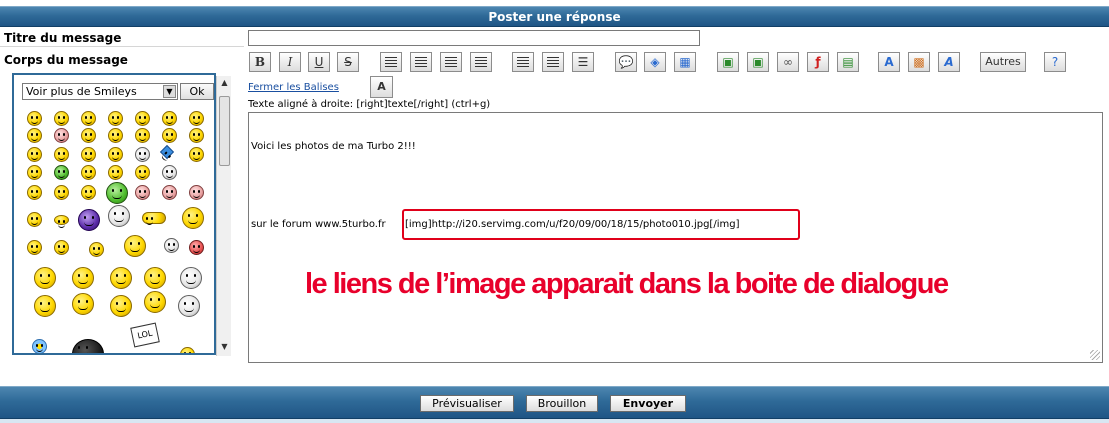 This screenshot has width=1109, height=423. I want to click on justify-button, so click(481, 62).